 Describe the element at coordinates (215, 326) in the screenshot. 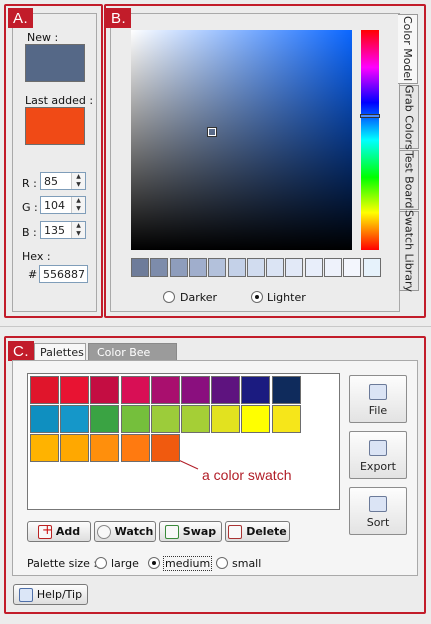

I see `section-divider` at that location.